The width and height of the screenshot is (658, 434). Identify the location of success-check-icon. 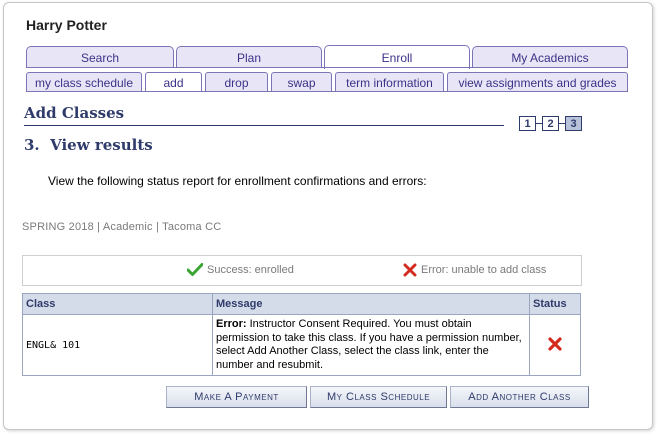
(195, 269).